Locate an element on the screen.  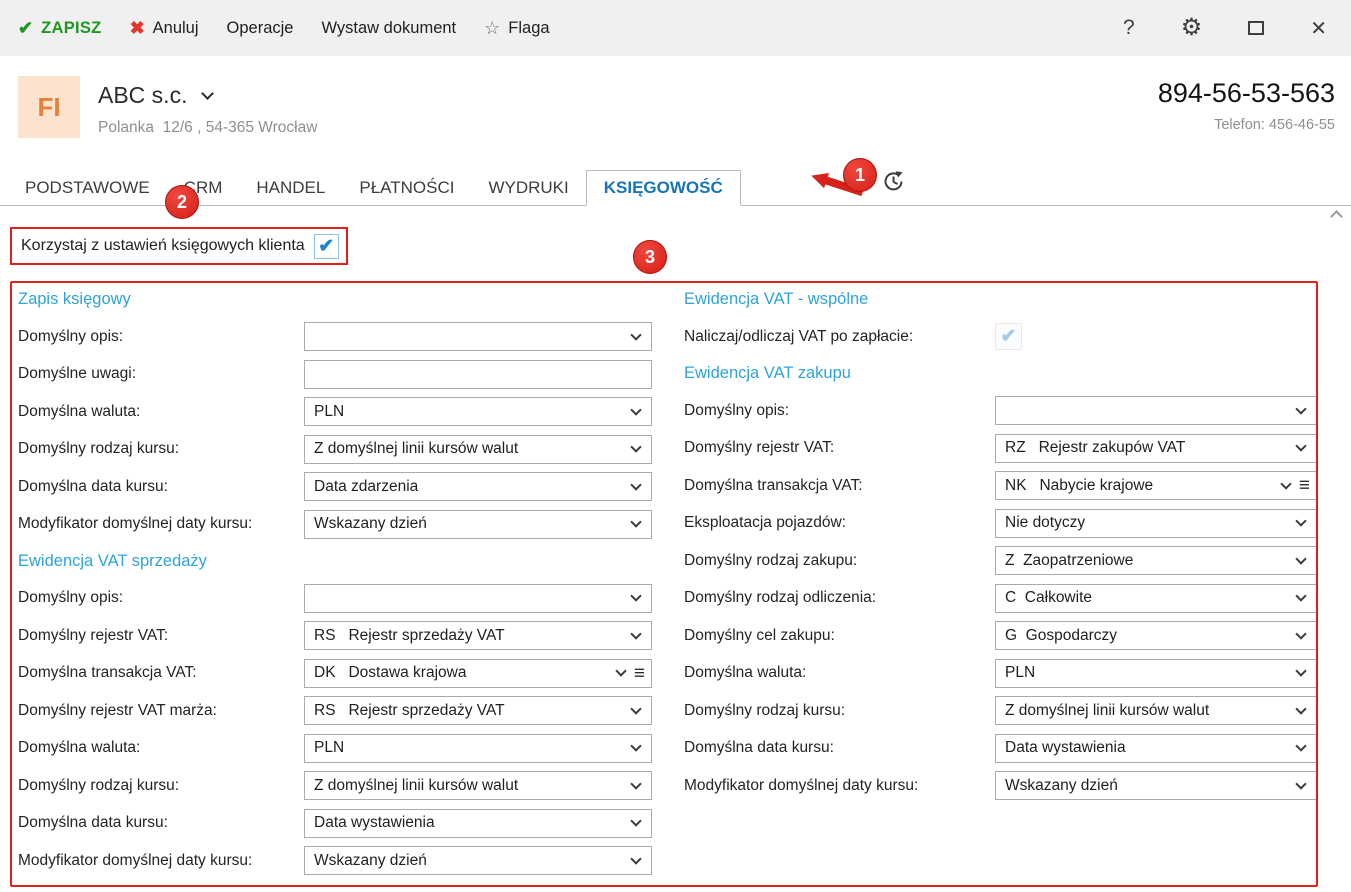
company-block: ABC s.c. Polanka 12/6 , 54-365 Wrocław is located at coordinates (207, 109).